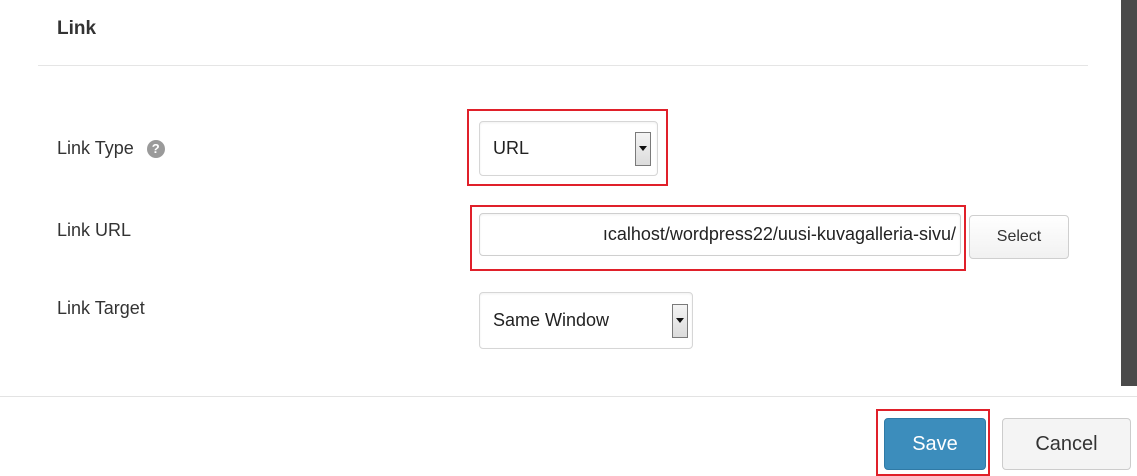  I want to click on save-button: Save, so click(935, 444).